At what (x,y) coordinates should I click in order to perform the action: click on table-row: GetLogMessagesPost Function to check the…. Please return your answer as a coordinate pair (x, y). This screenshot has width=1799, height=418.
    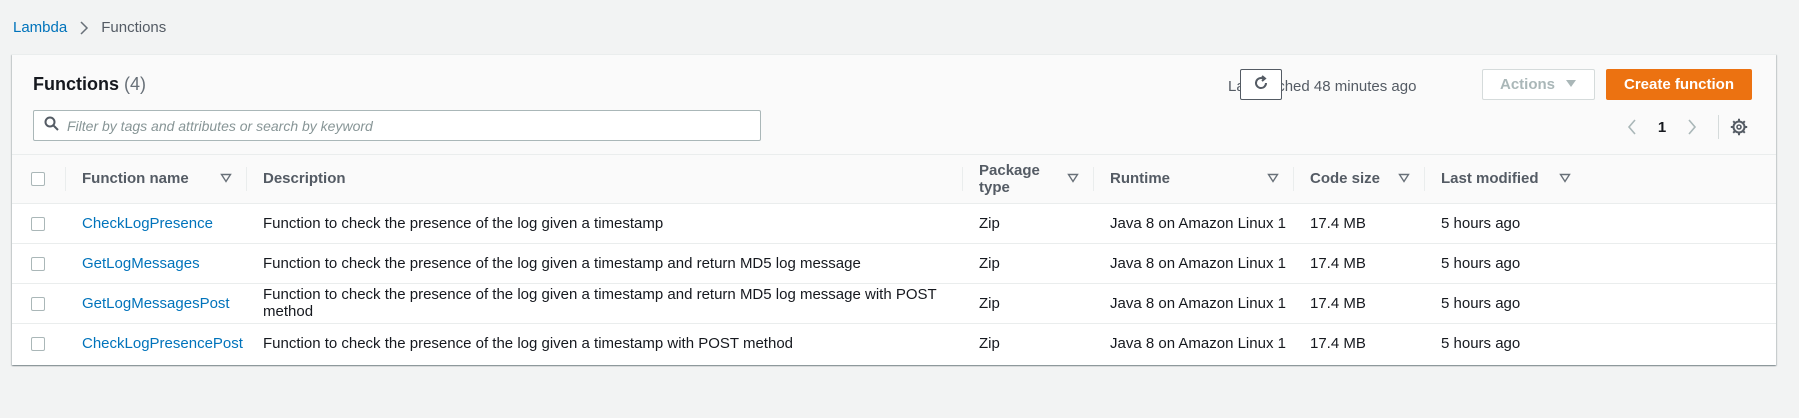
    Looking at the image, I should click on (894, 303).